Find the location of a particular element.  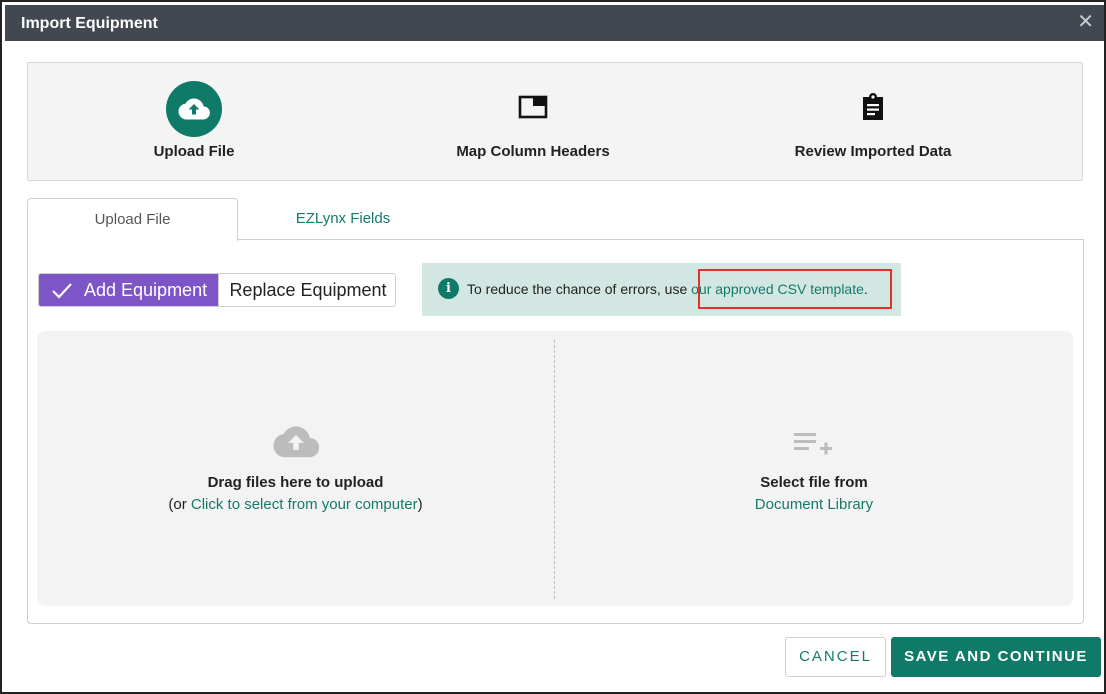

window-icon is located at coordinates (533, 109).